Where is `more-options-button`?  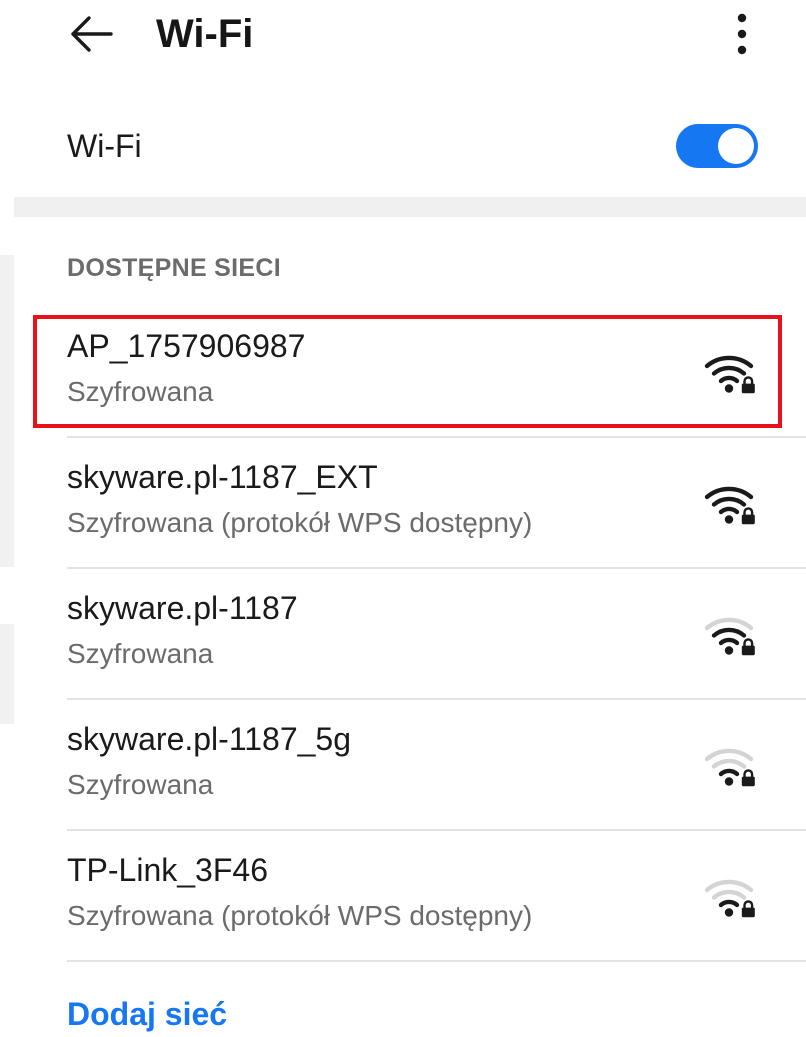
more-options-button is located at coordinates (742, 34).